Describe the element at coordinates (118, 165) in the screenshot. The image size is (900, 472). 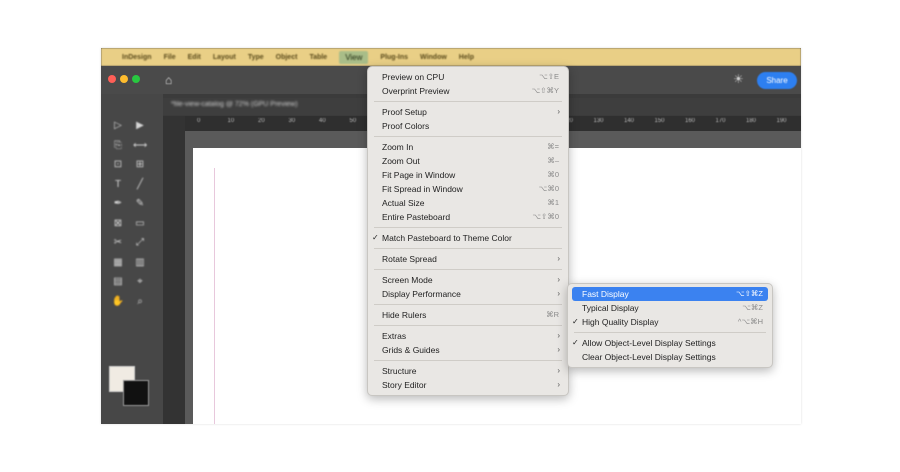
I see `content-collector-icon: ⊡` at that location.